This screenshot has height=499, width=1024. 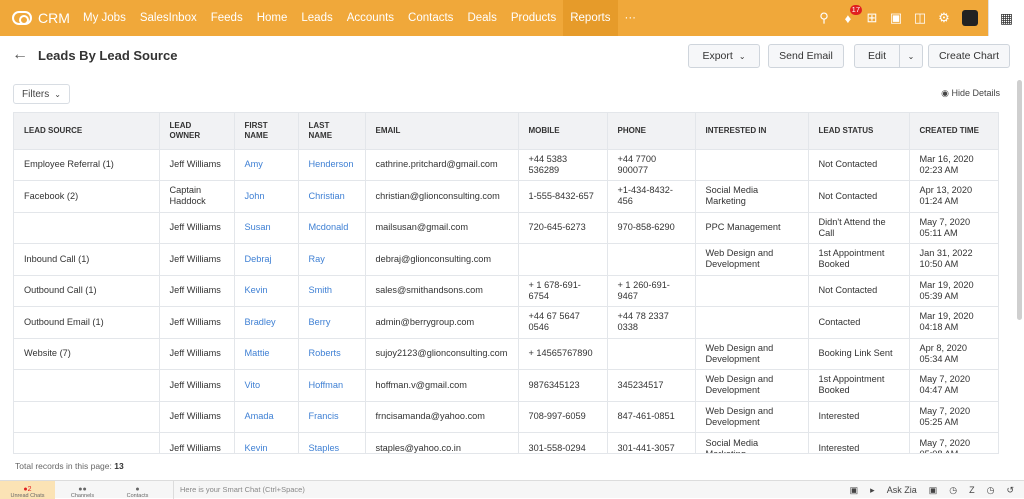 I want to click on table-cell: Interested, so click(x=859, y=416).